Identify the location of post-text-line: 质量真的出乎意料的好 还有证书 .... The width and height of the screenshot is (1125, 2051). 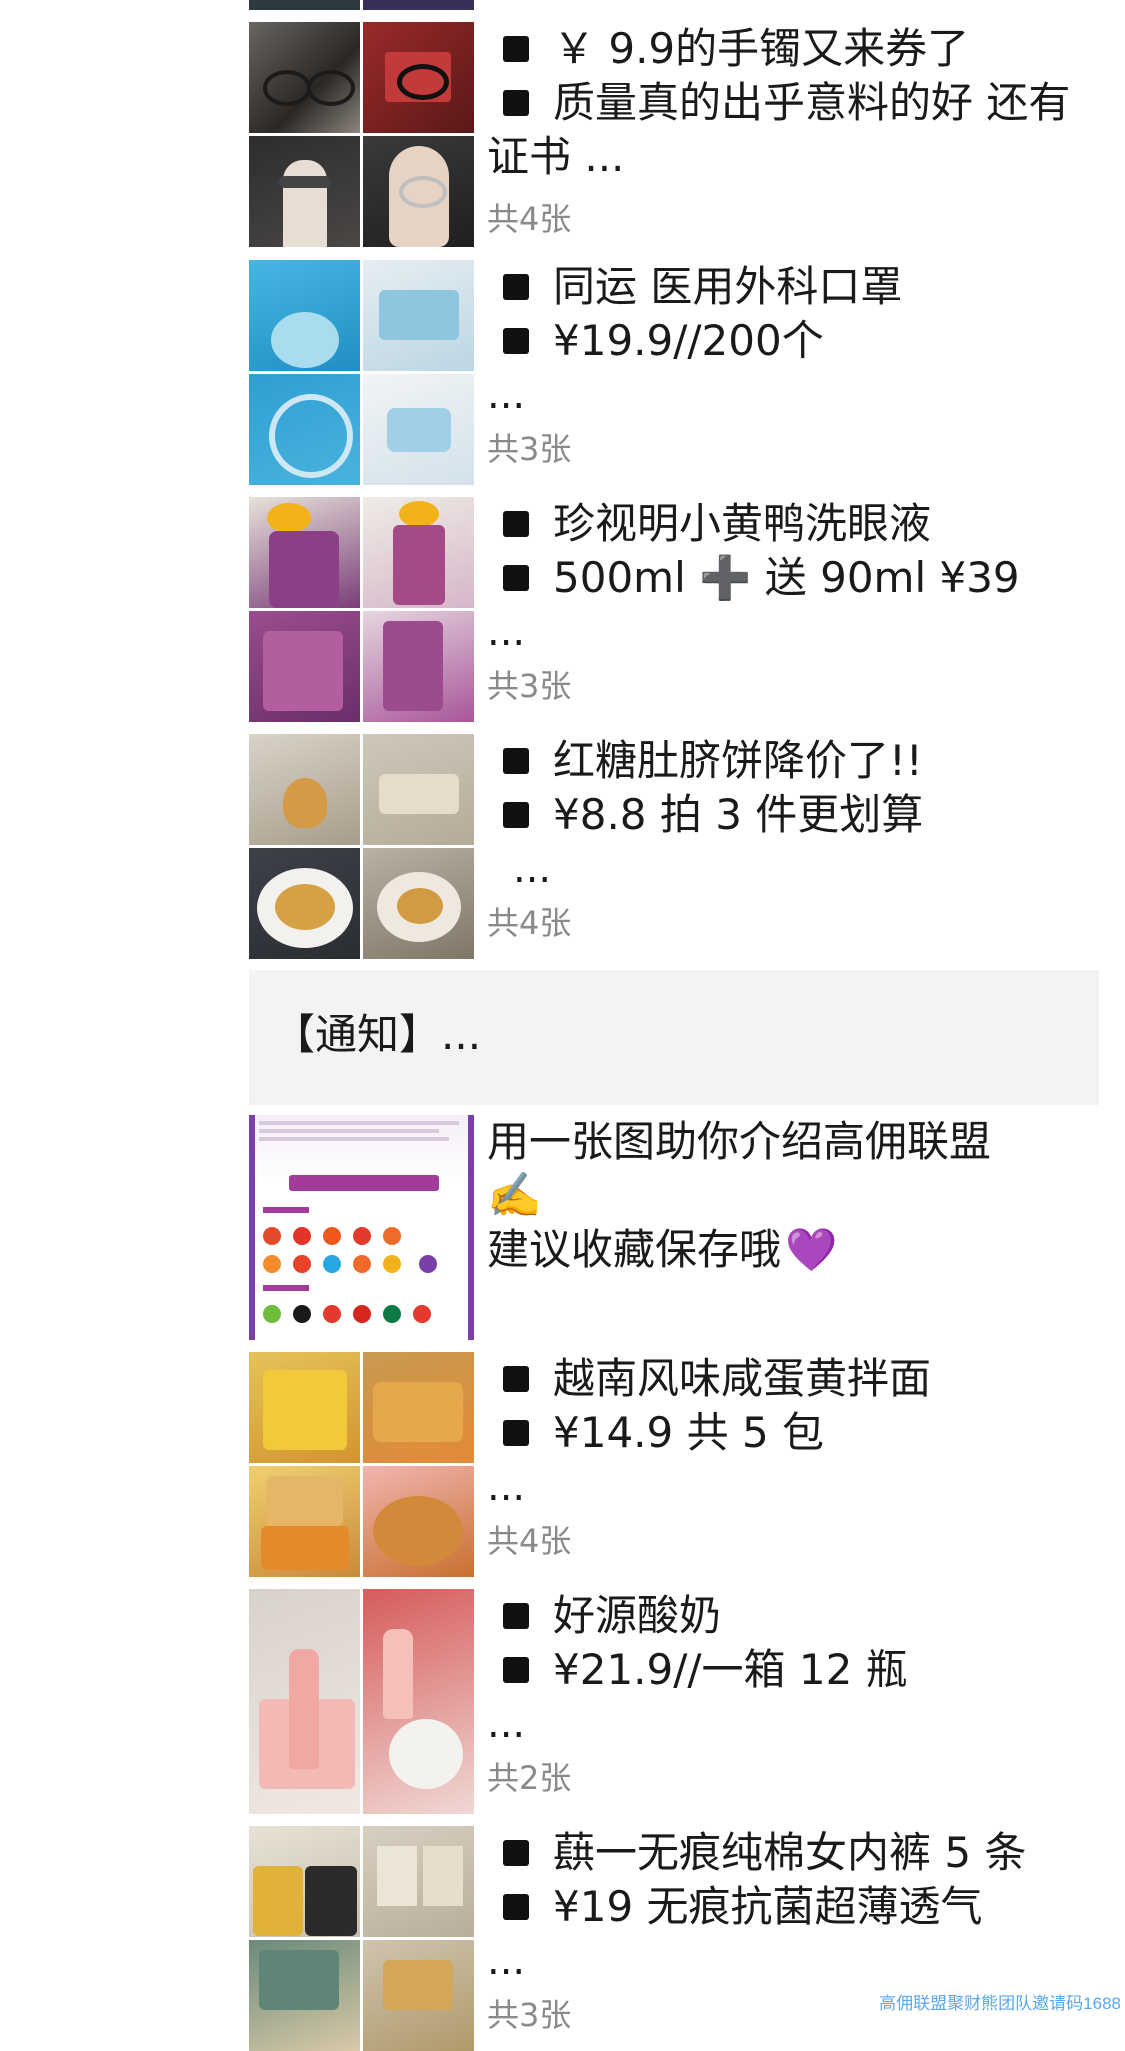
(779, 129).